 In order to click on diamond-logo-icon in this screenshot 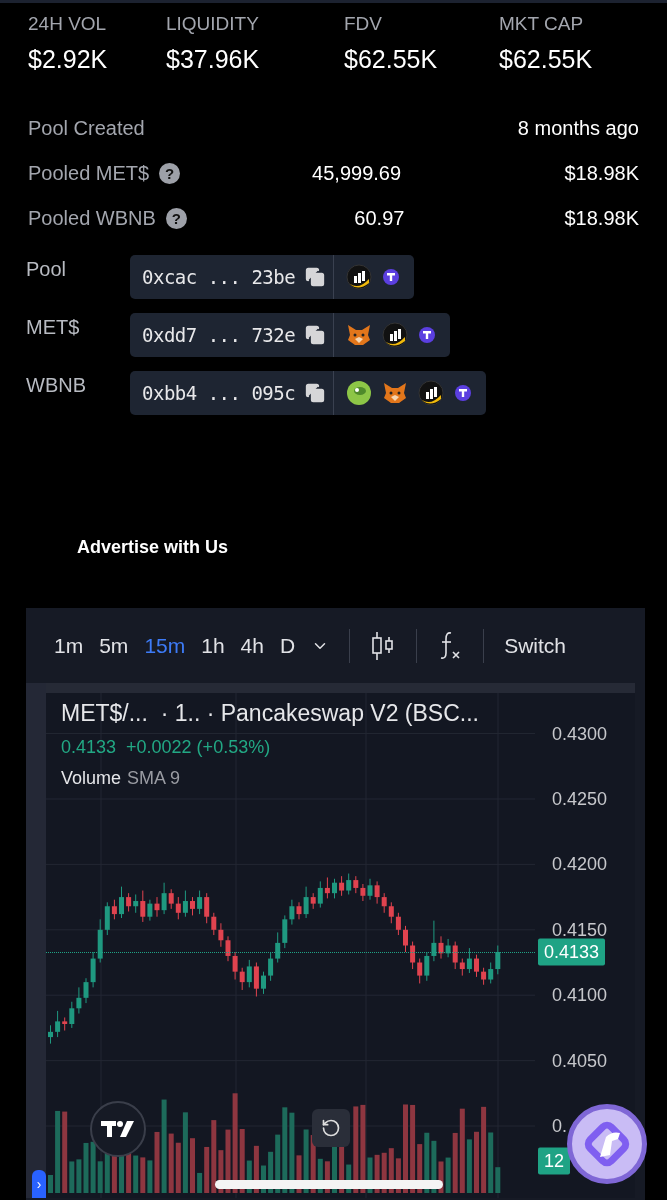, I will do `click(607, 1144)`.